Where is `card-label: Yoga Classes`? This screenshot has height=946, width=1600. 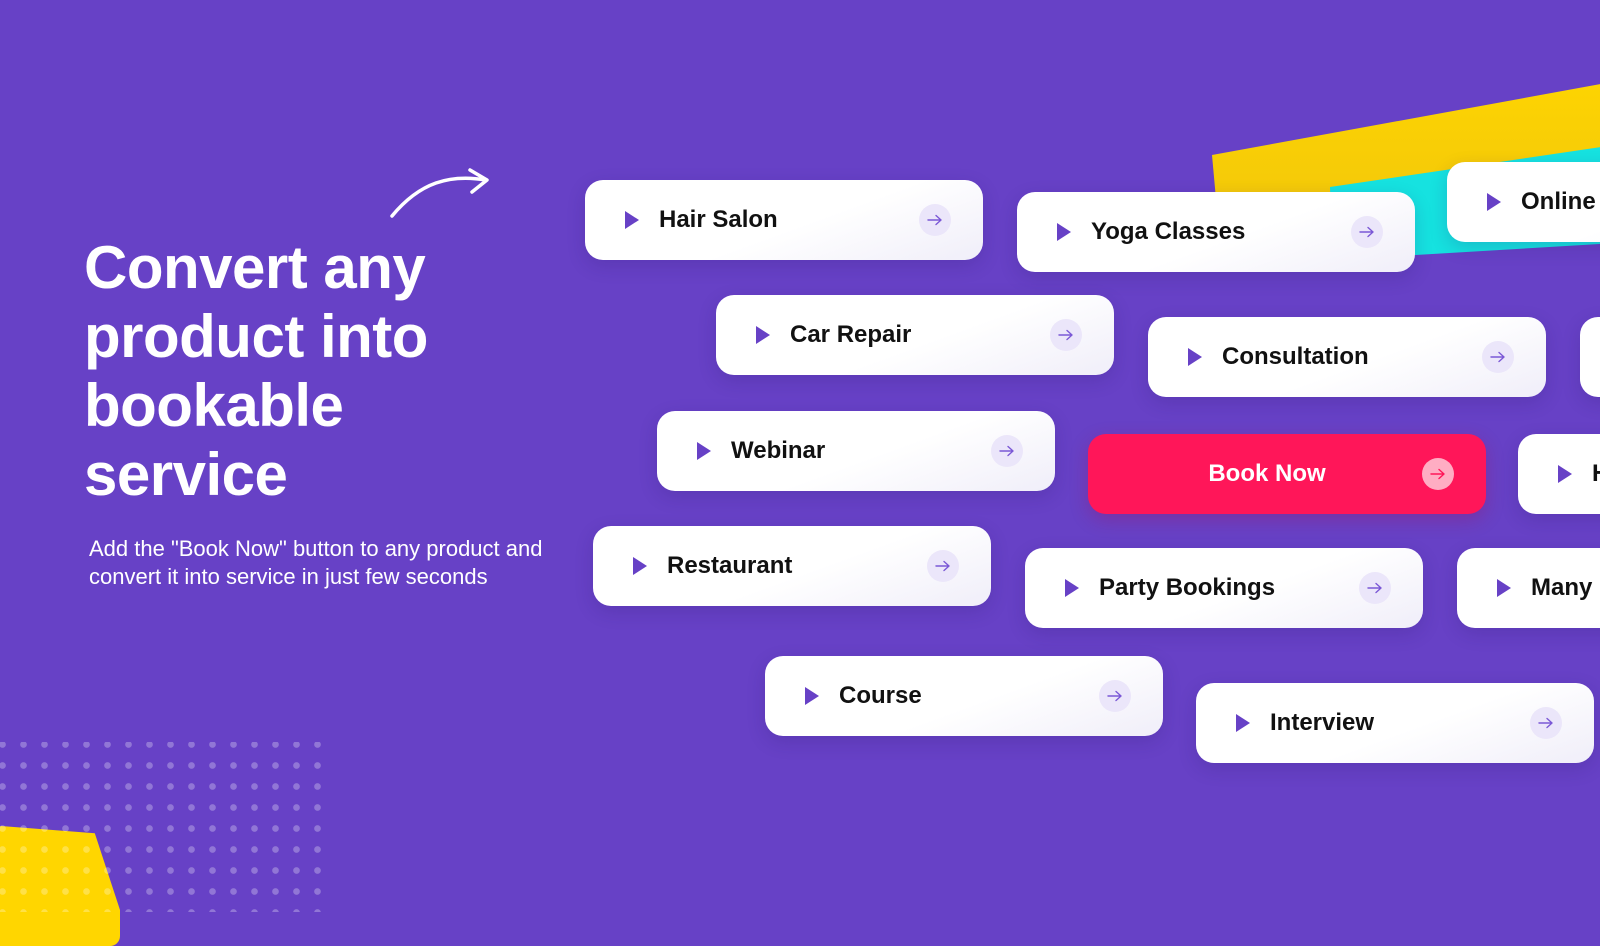
card-label: Yoga Classes is located at coordinates (1168, 231).